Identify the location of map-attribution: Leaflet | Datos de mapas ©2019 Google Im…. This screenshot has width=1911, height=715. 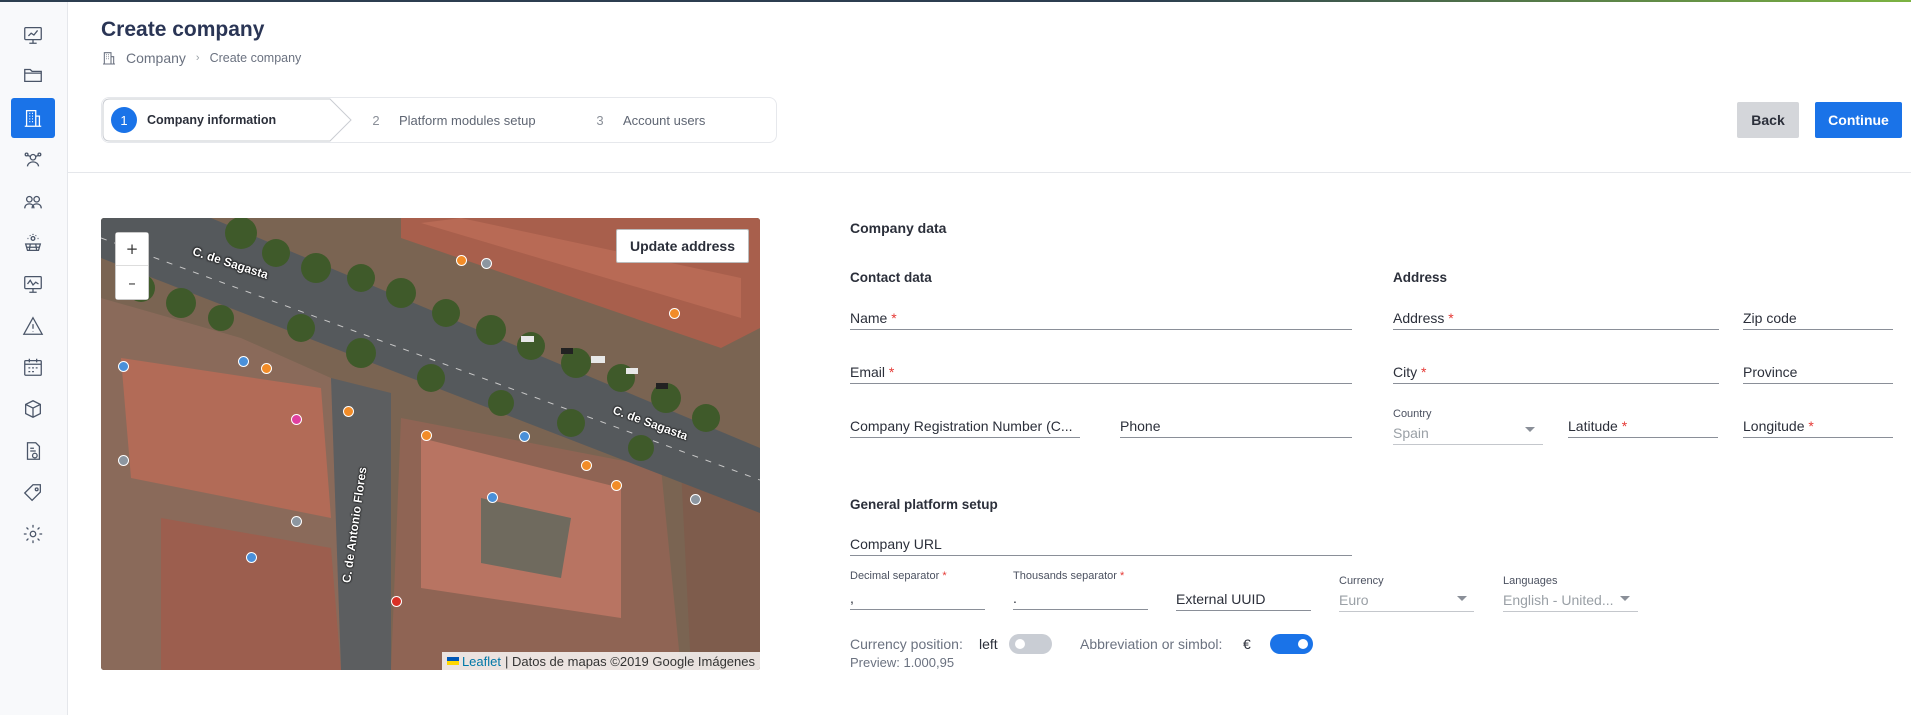
(600, 661).